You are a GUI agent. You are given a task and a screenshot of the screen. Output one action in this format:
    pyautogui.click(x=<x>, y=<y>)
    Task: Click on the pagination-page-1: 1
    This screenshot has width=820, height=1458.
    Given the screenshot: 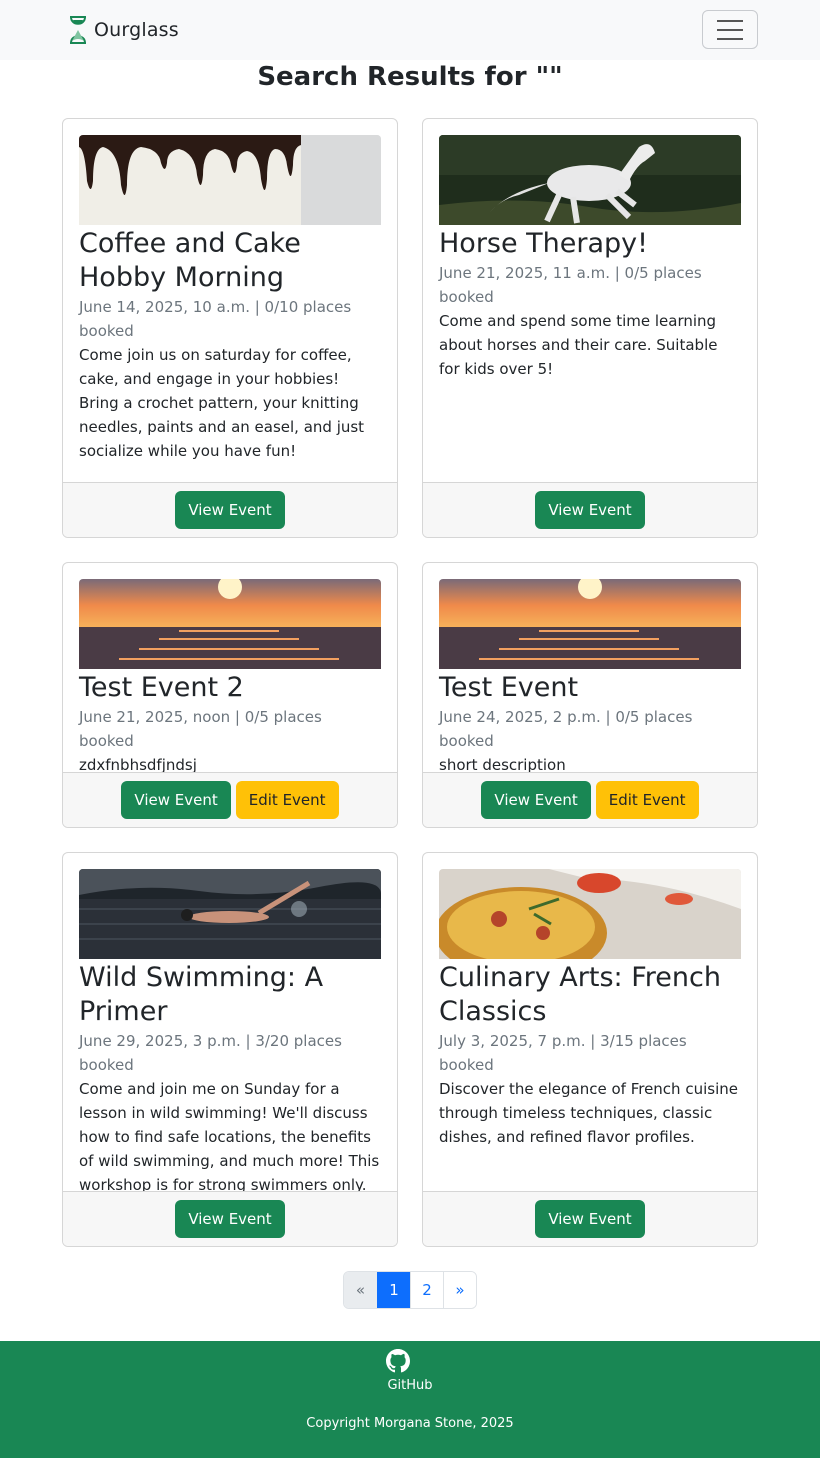 What is the action you would take?
    pyautogui.click(x=393, y=1290)
    